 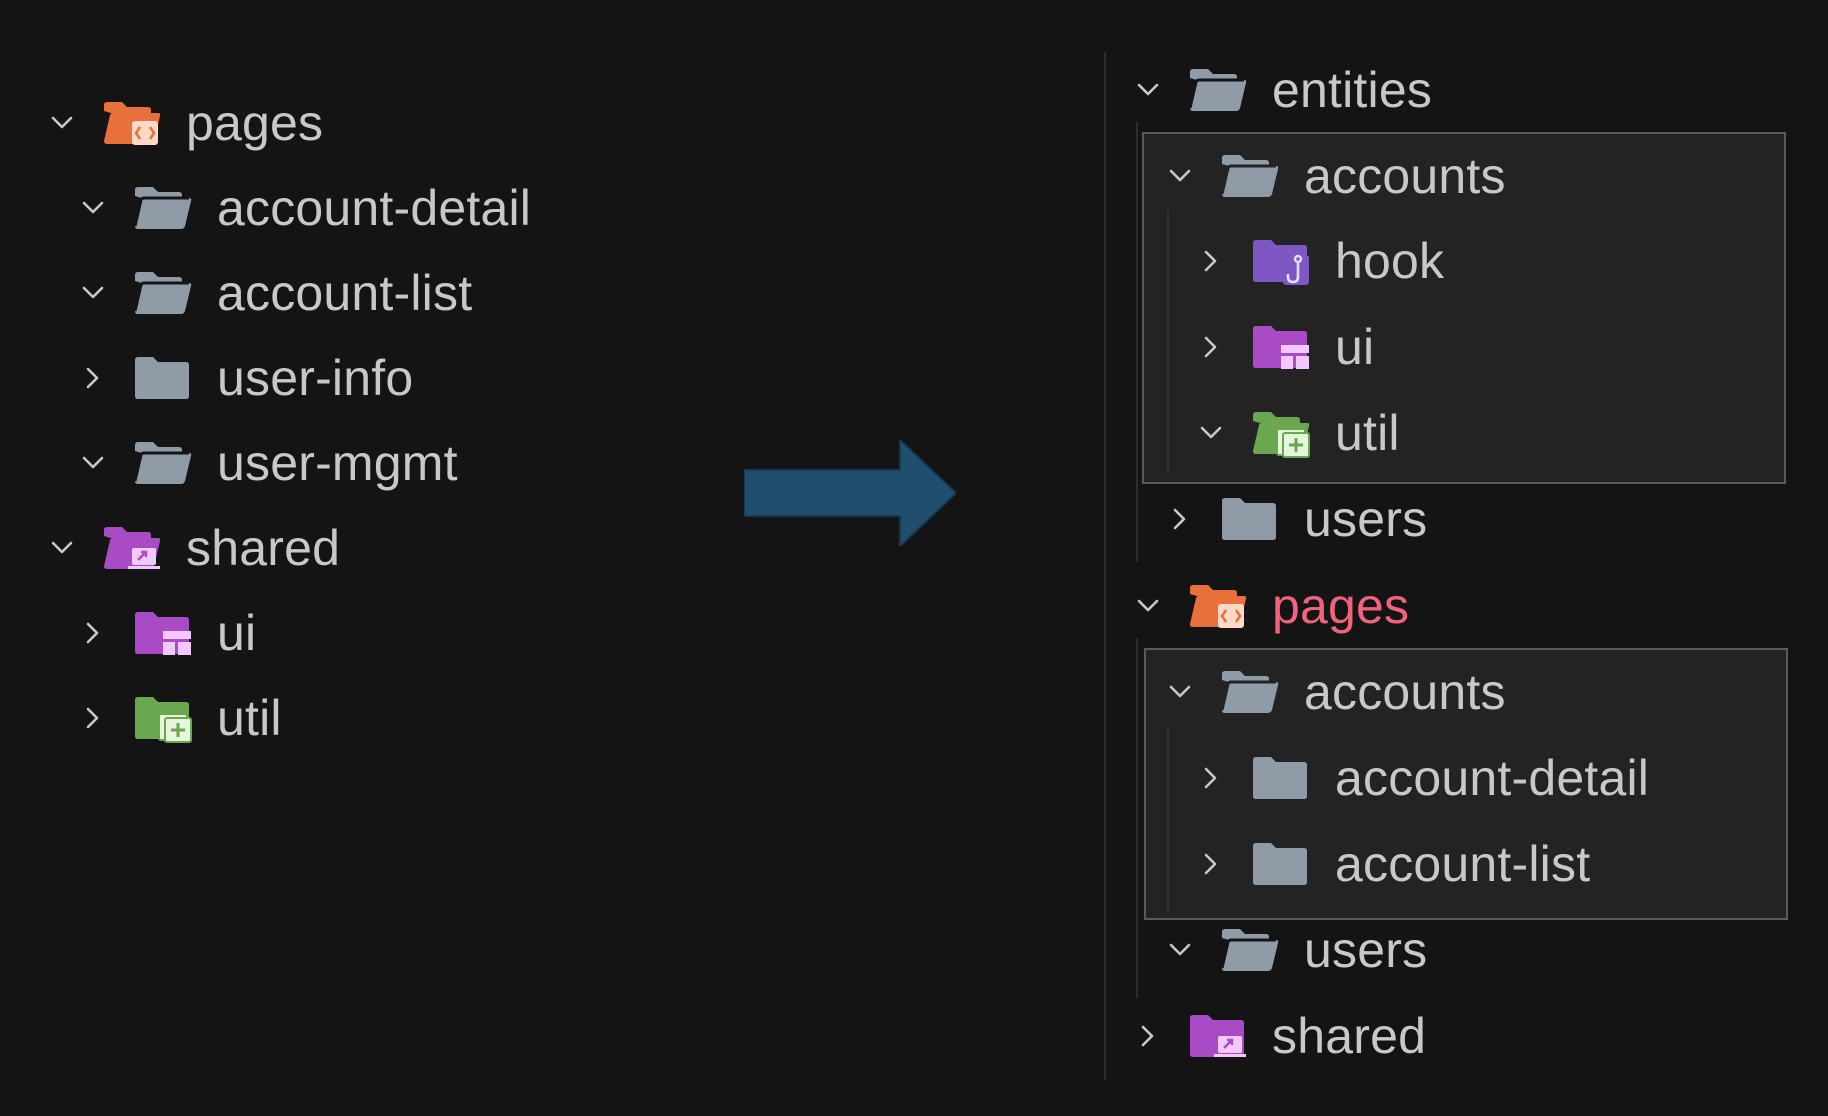 I want to click on tree-item-label: user-info, so click(x=315, y=378).